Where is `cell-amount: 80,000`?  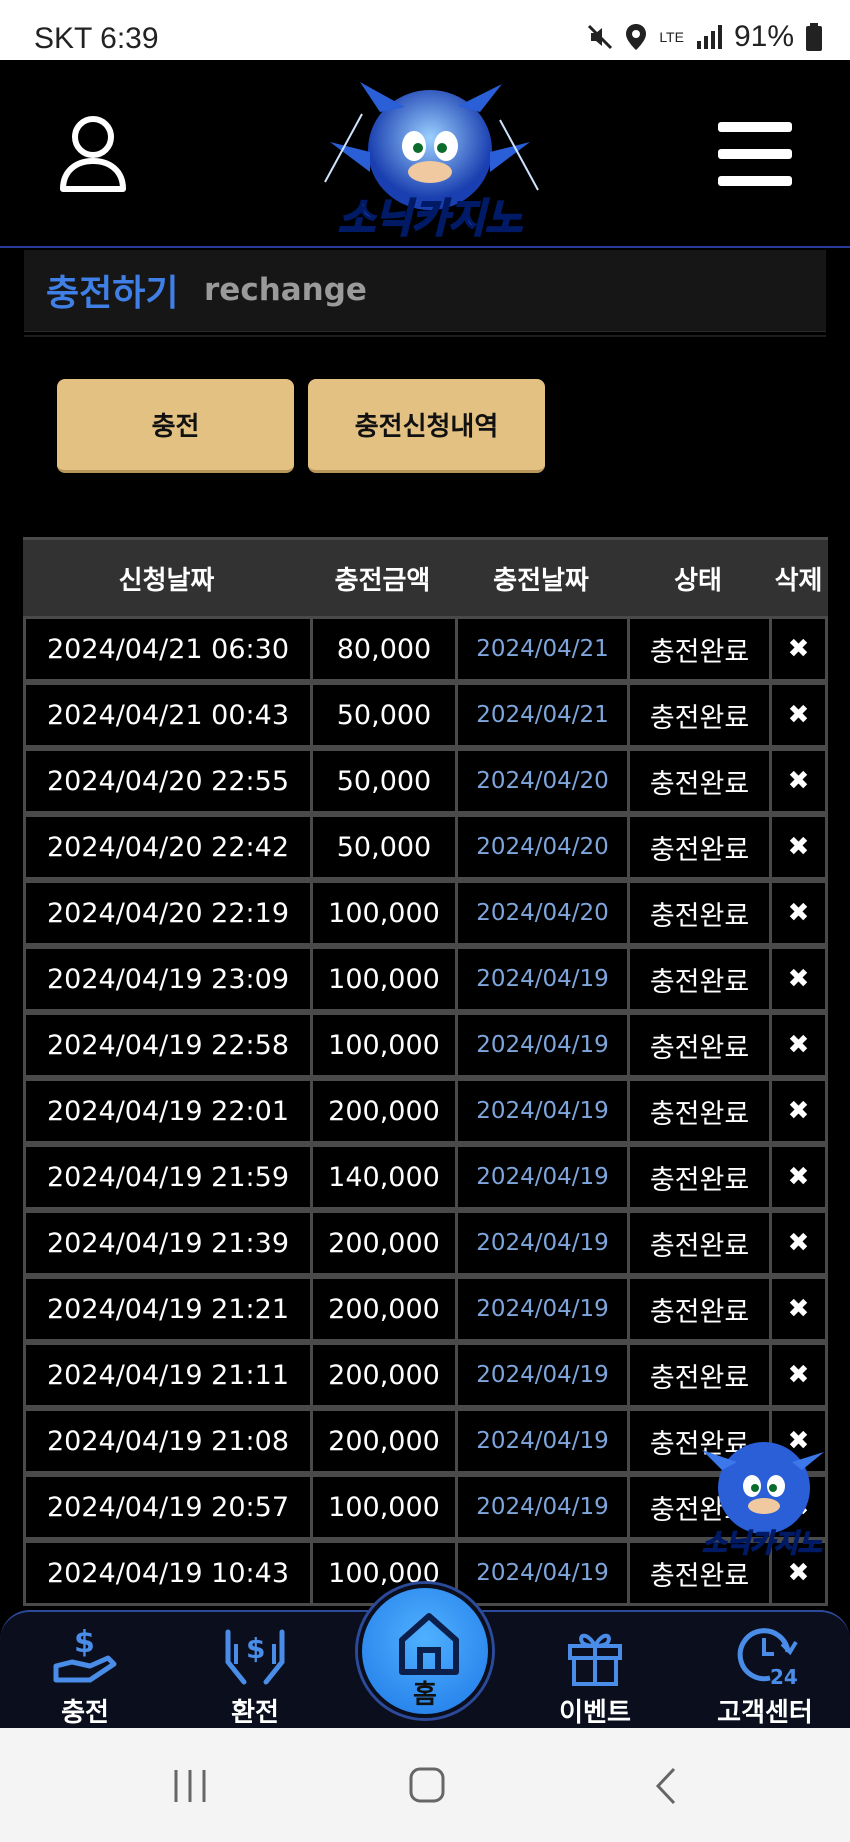
cell-amount: 80,000 is located at coordinates (384, 649).